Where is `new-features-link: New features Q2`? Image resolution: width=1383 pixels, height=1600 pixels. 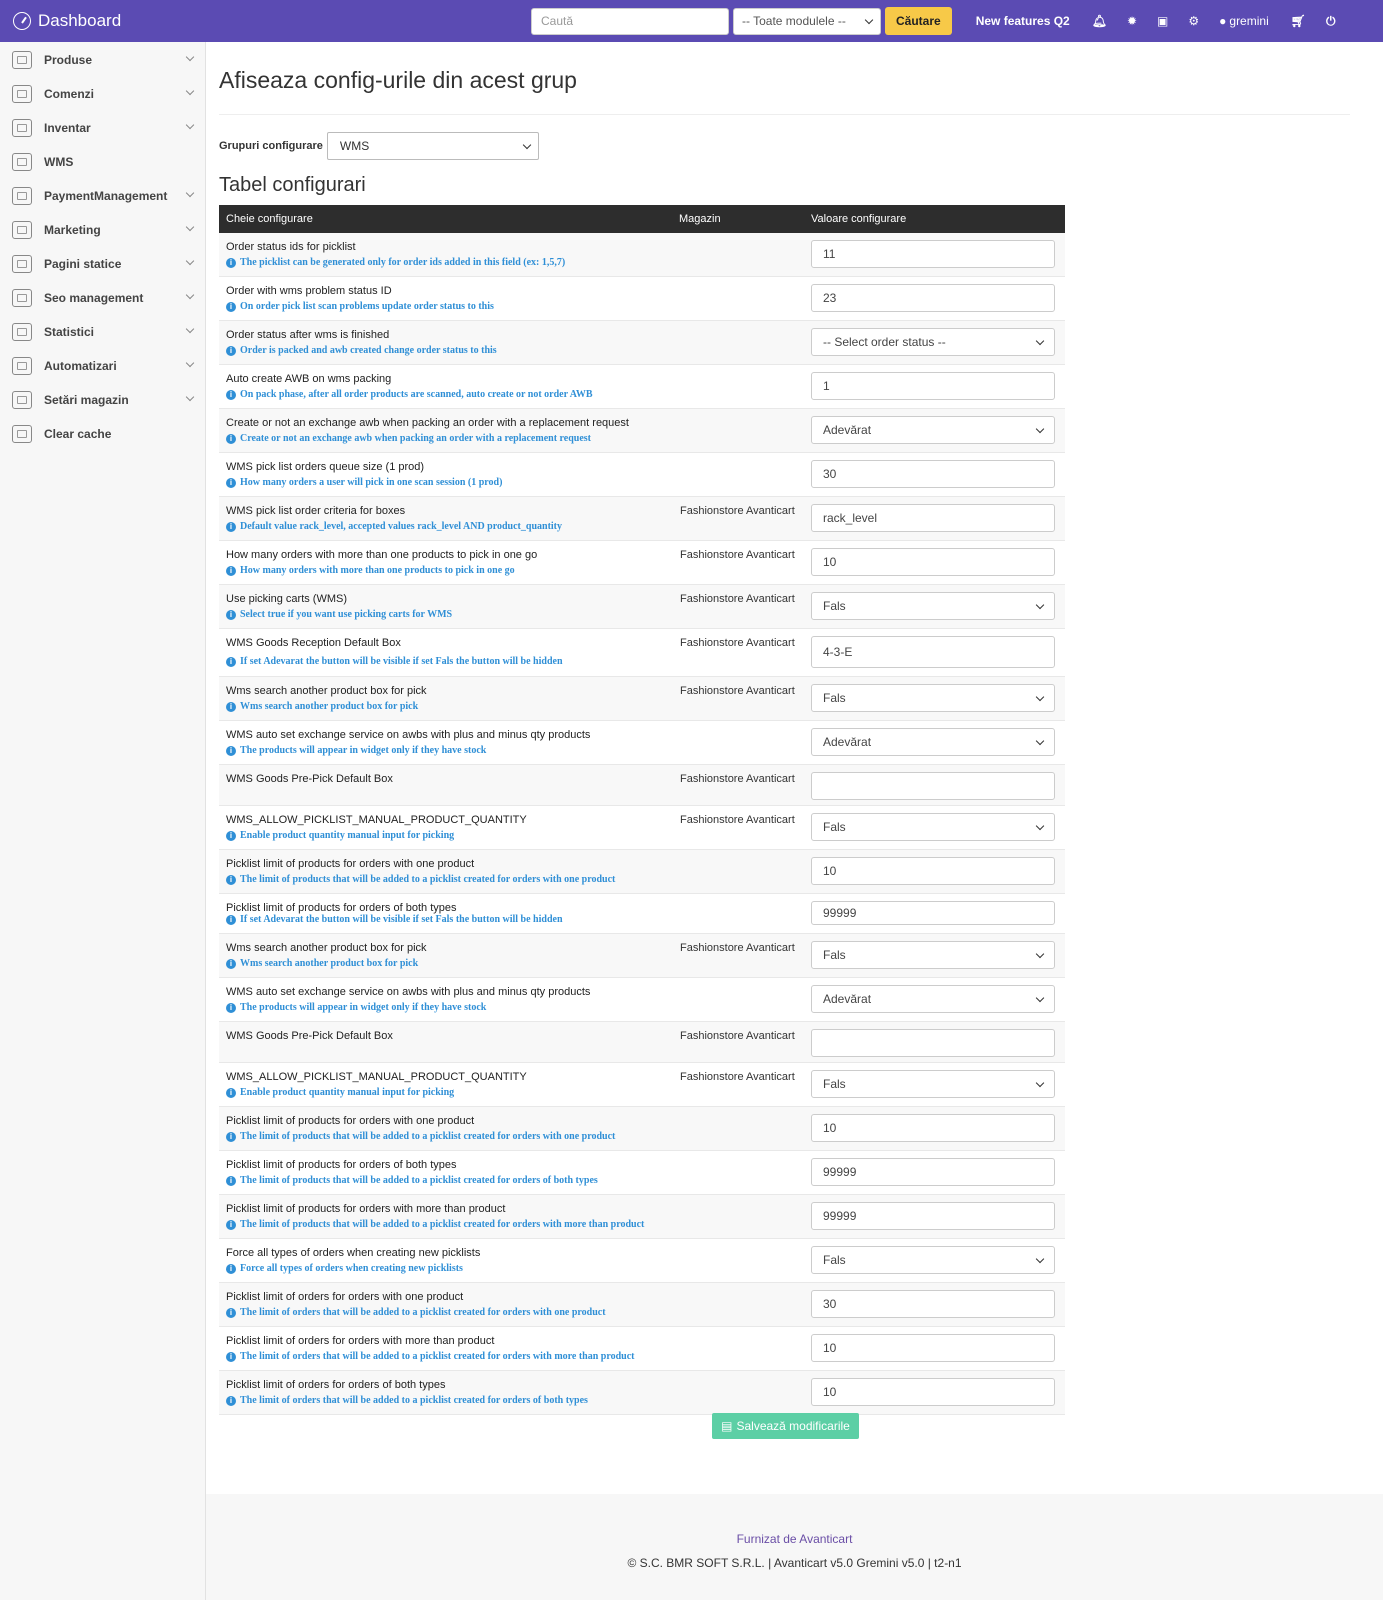
new-features-link: New features Q2 is located at coordinates (1023, 21).